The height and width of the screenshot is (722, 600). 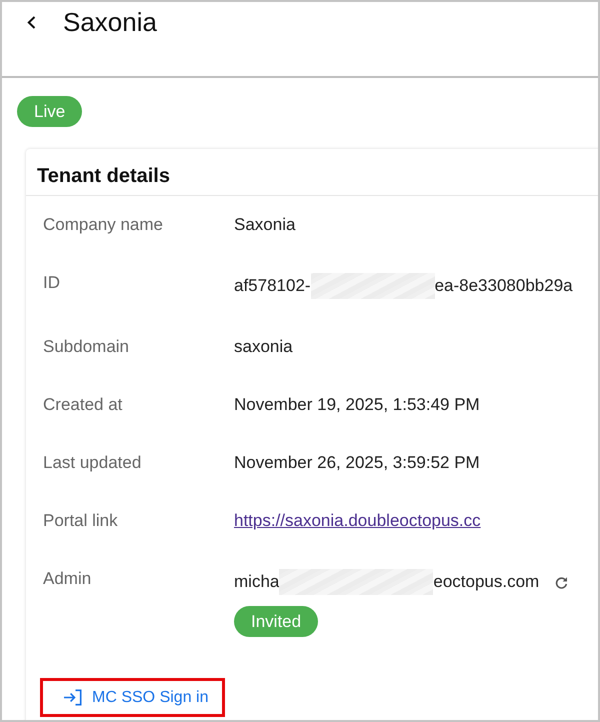 What do you see at coordinates (67, 579) in the screenshot?
I see `field-label: Admin` at bounding box center [67, 579].